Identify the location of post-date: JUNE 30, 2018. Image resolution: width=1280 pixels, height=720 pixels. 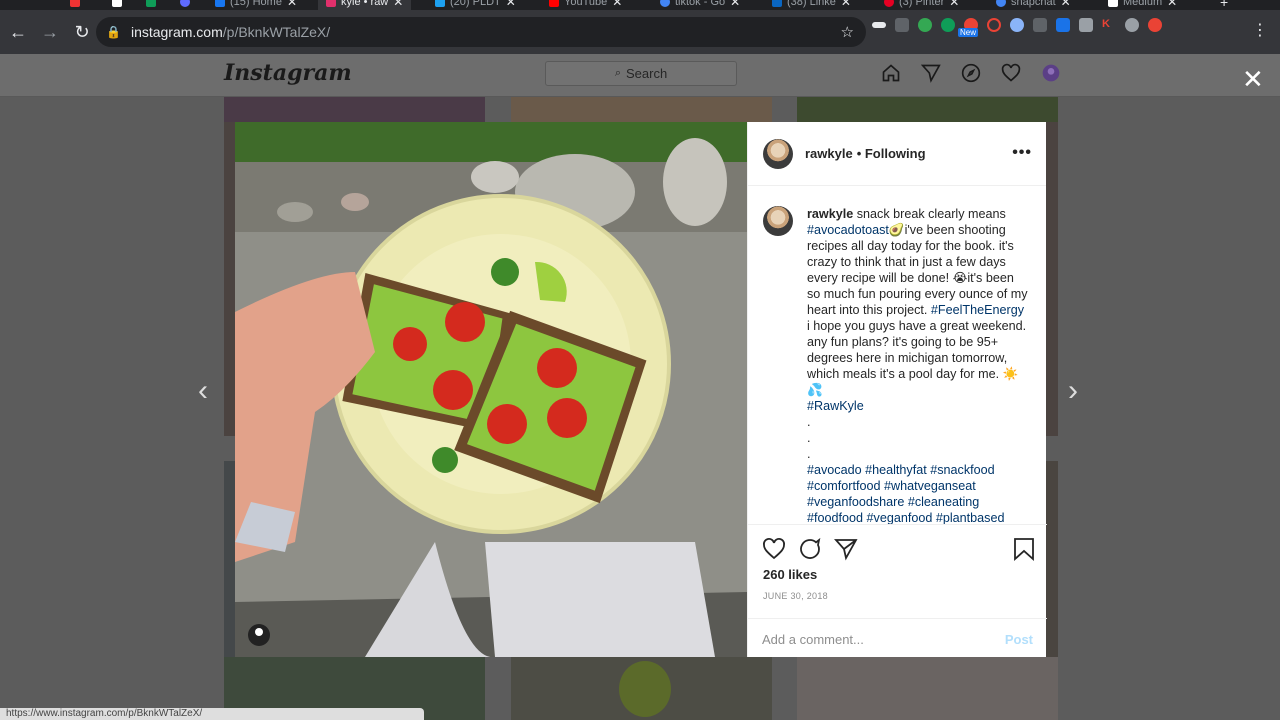
(795, 596).